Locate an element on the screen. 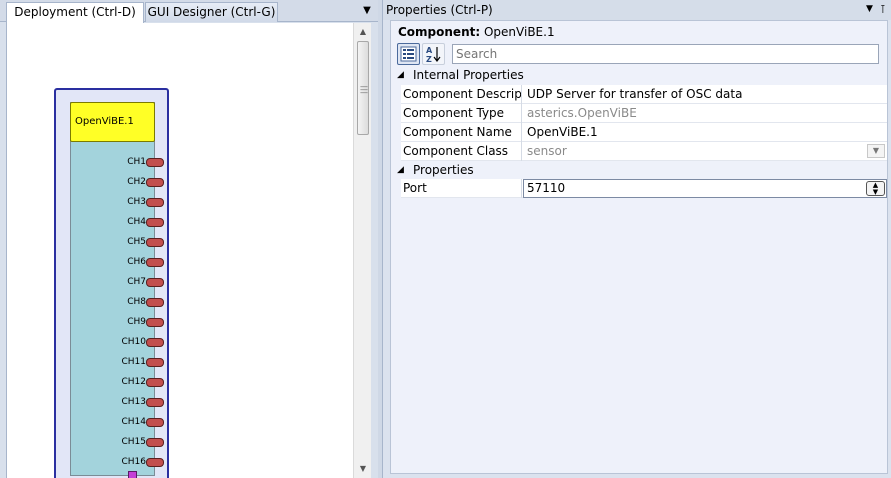  port-label: CH16 is located at coordinates (133, 462).